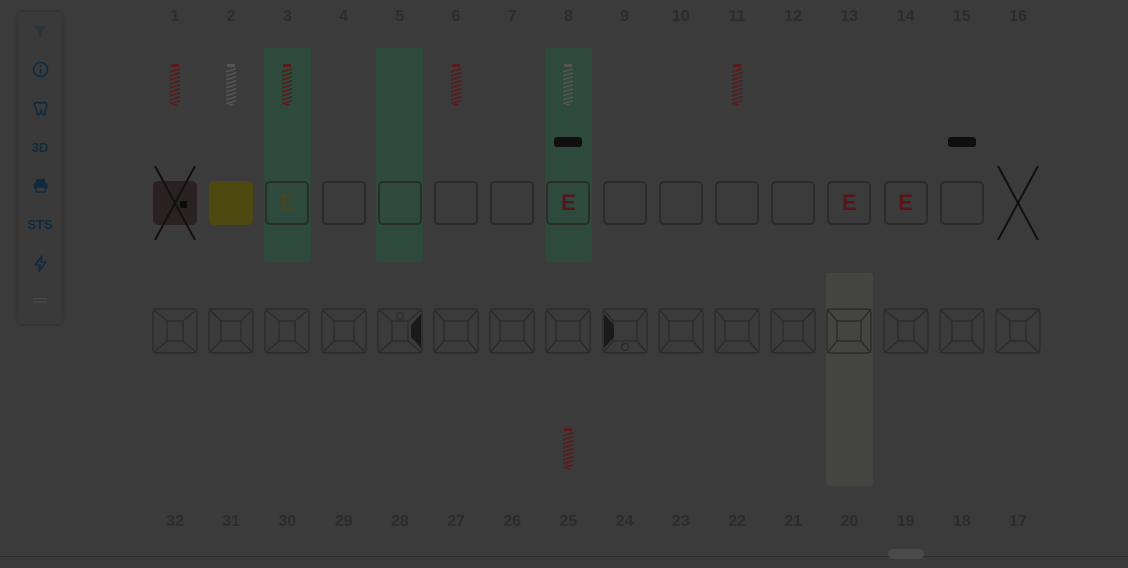 This screenshot has width=1128, height=568. What do you see at coordinates (40, 108) in the screenshot?
I see `tooth-icon` at bounding box center [40, 108].